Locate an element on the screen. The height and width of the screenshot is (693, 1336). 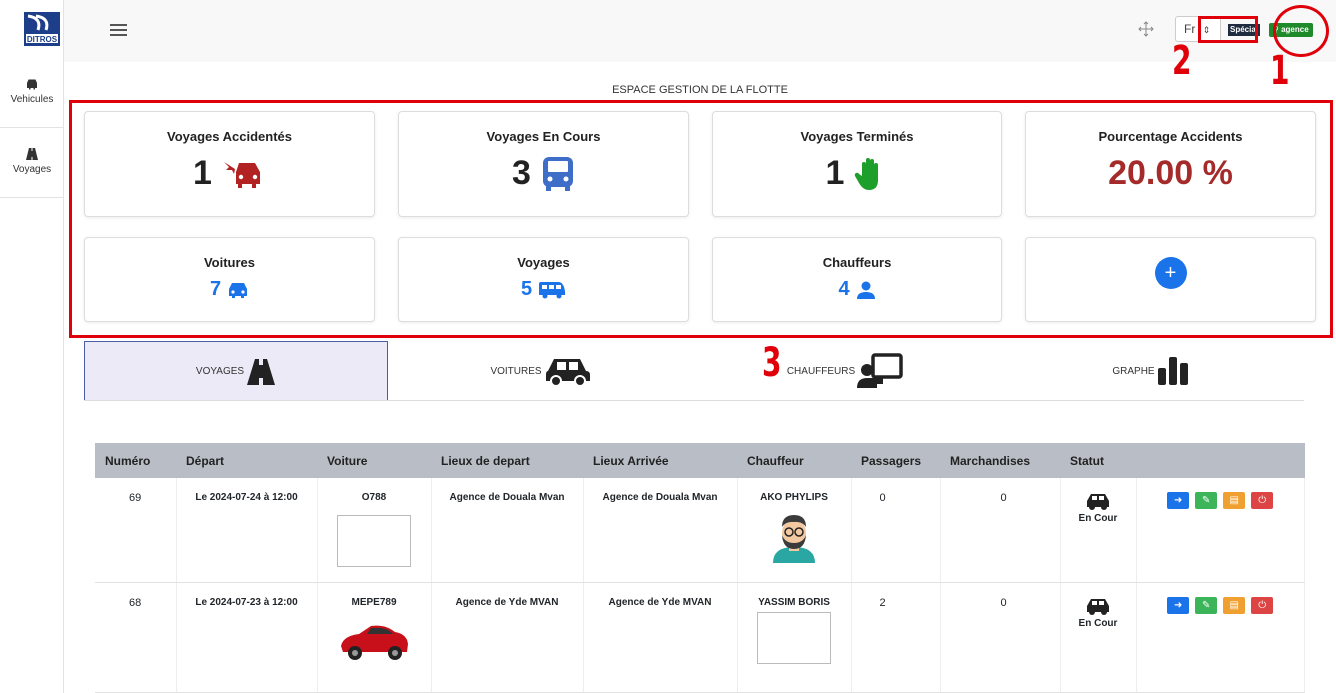
top-header: Fr ⇕ Spécial ⚲ agence is located at coordinates (700, 31).